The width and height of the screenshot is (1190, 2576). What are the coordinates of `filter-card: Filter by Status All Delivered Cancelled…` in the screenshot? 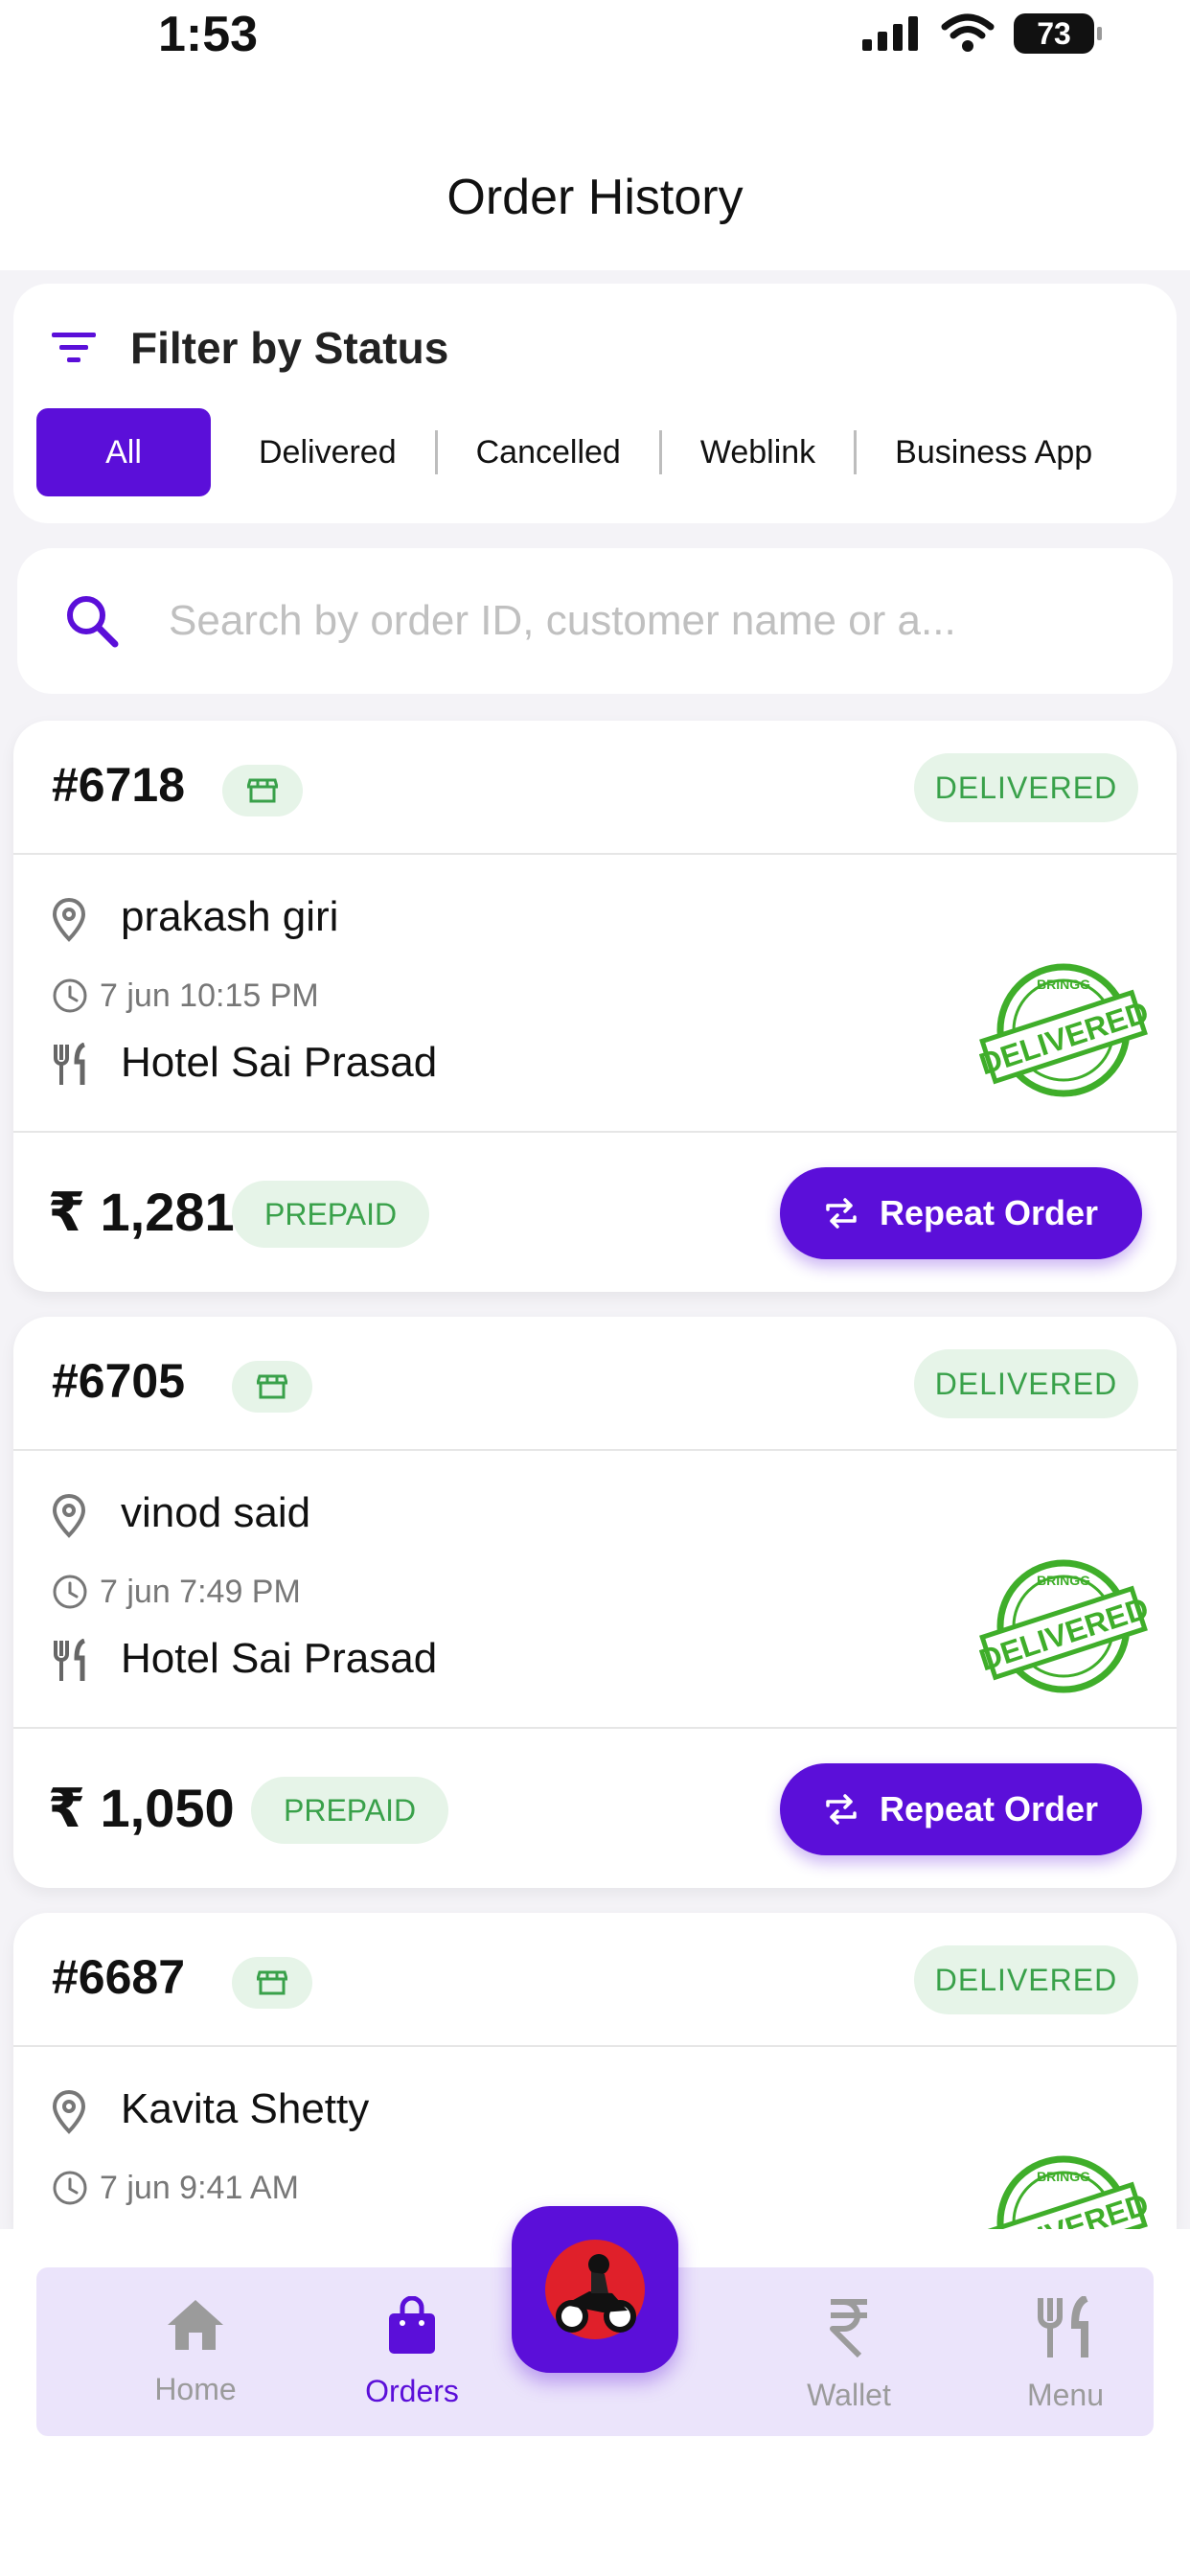 It's located at (595, 403).